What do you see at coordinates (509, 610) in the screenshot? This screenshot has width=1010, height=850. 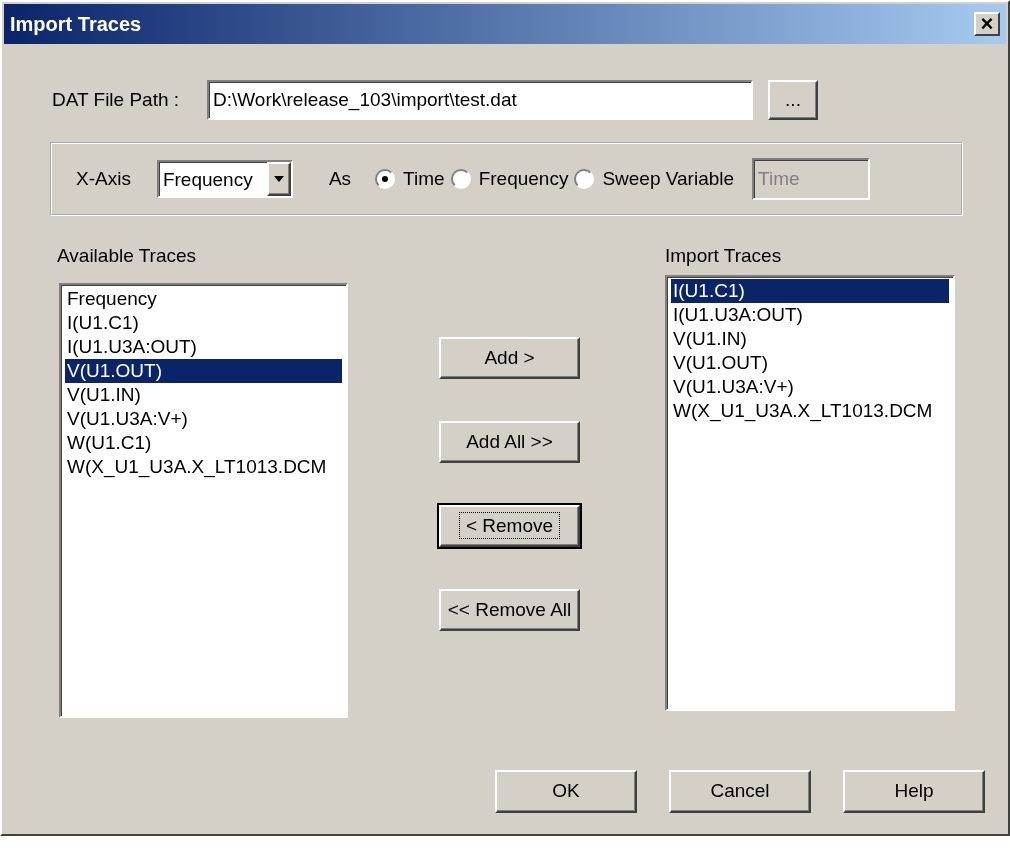 I see `button: << Remove All` at bounding box center [509, 610].